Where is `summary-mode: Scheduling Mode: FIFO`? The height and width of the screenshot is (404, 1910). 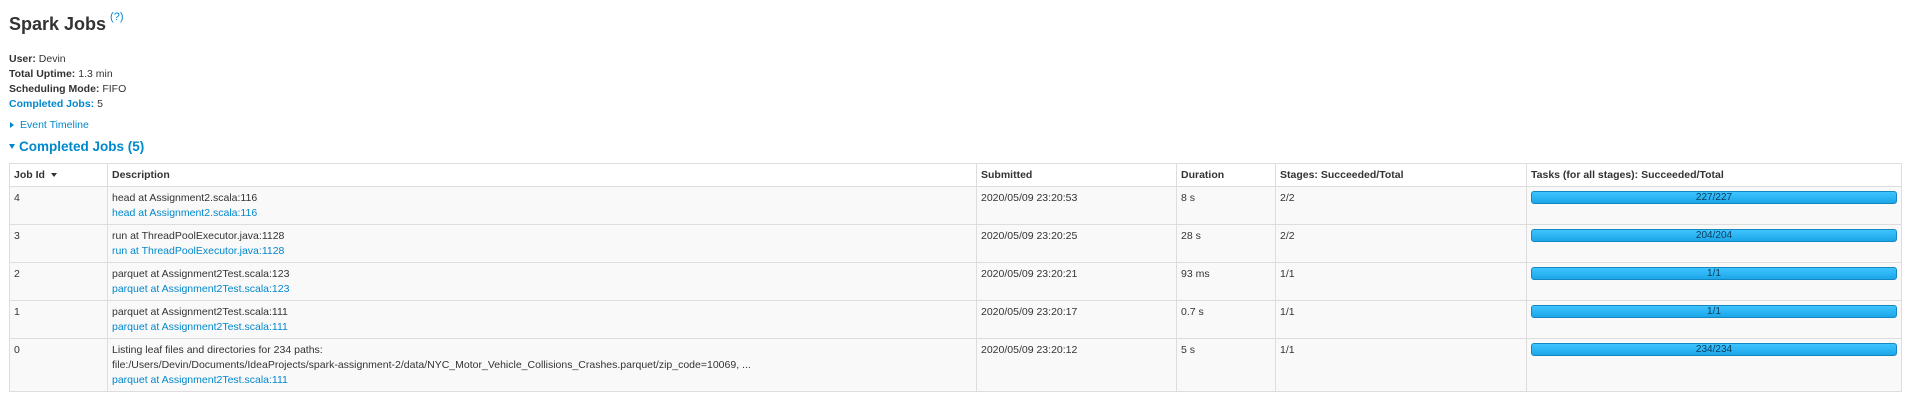
summary-mode: Scheduling Mode: FIFO is located at coordinates (67, 89).